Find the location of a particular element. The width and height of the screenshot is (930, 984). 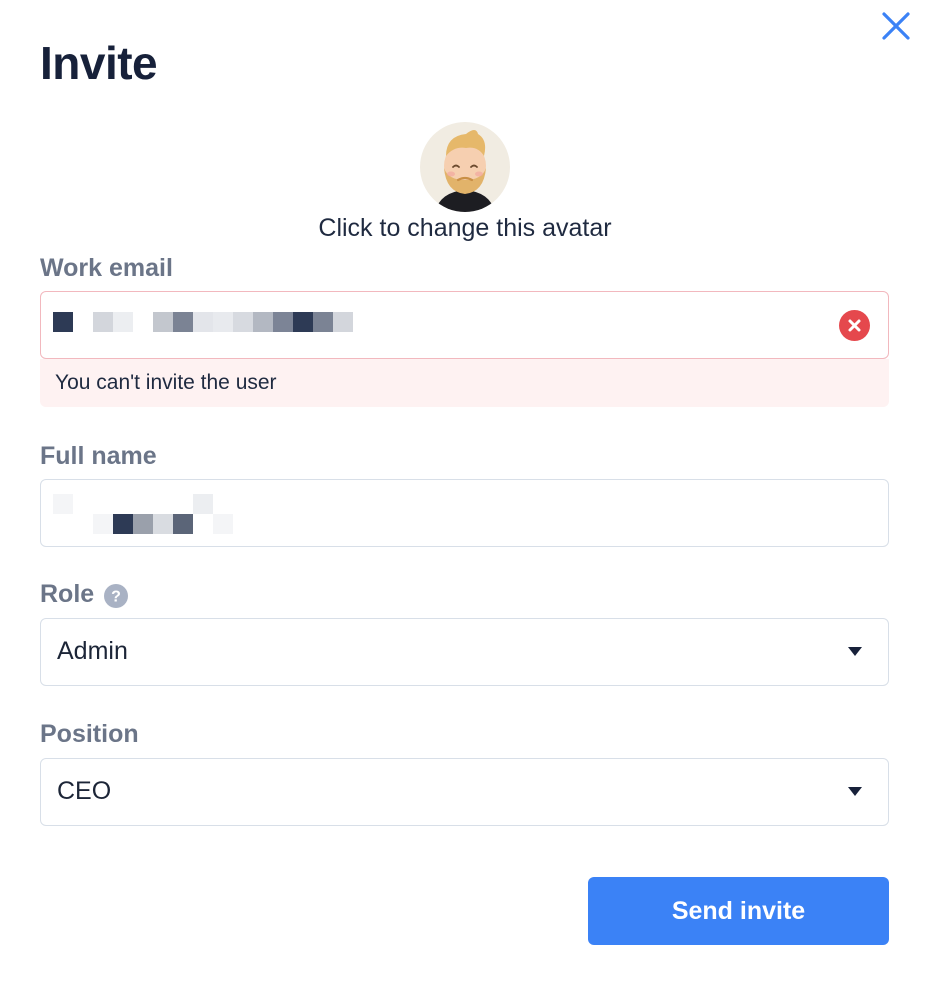

role-selected-value: Admin is located at coordinates (92, 651).